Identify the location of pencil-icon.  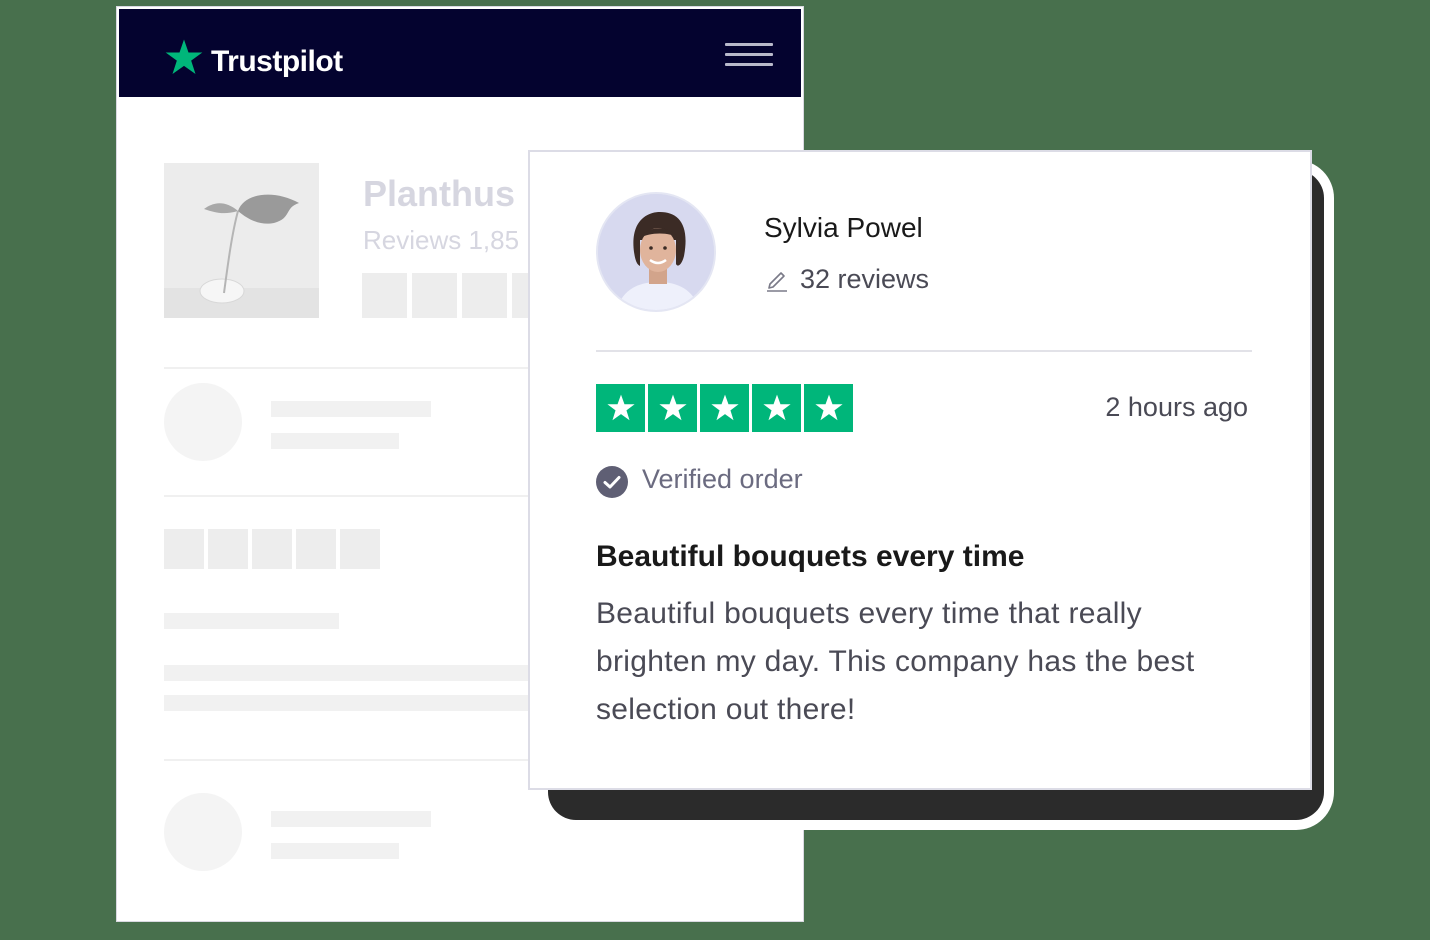
(777, 282).